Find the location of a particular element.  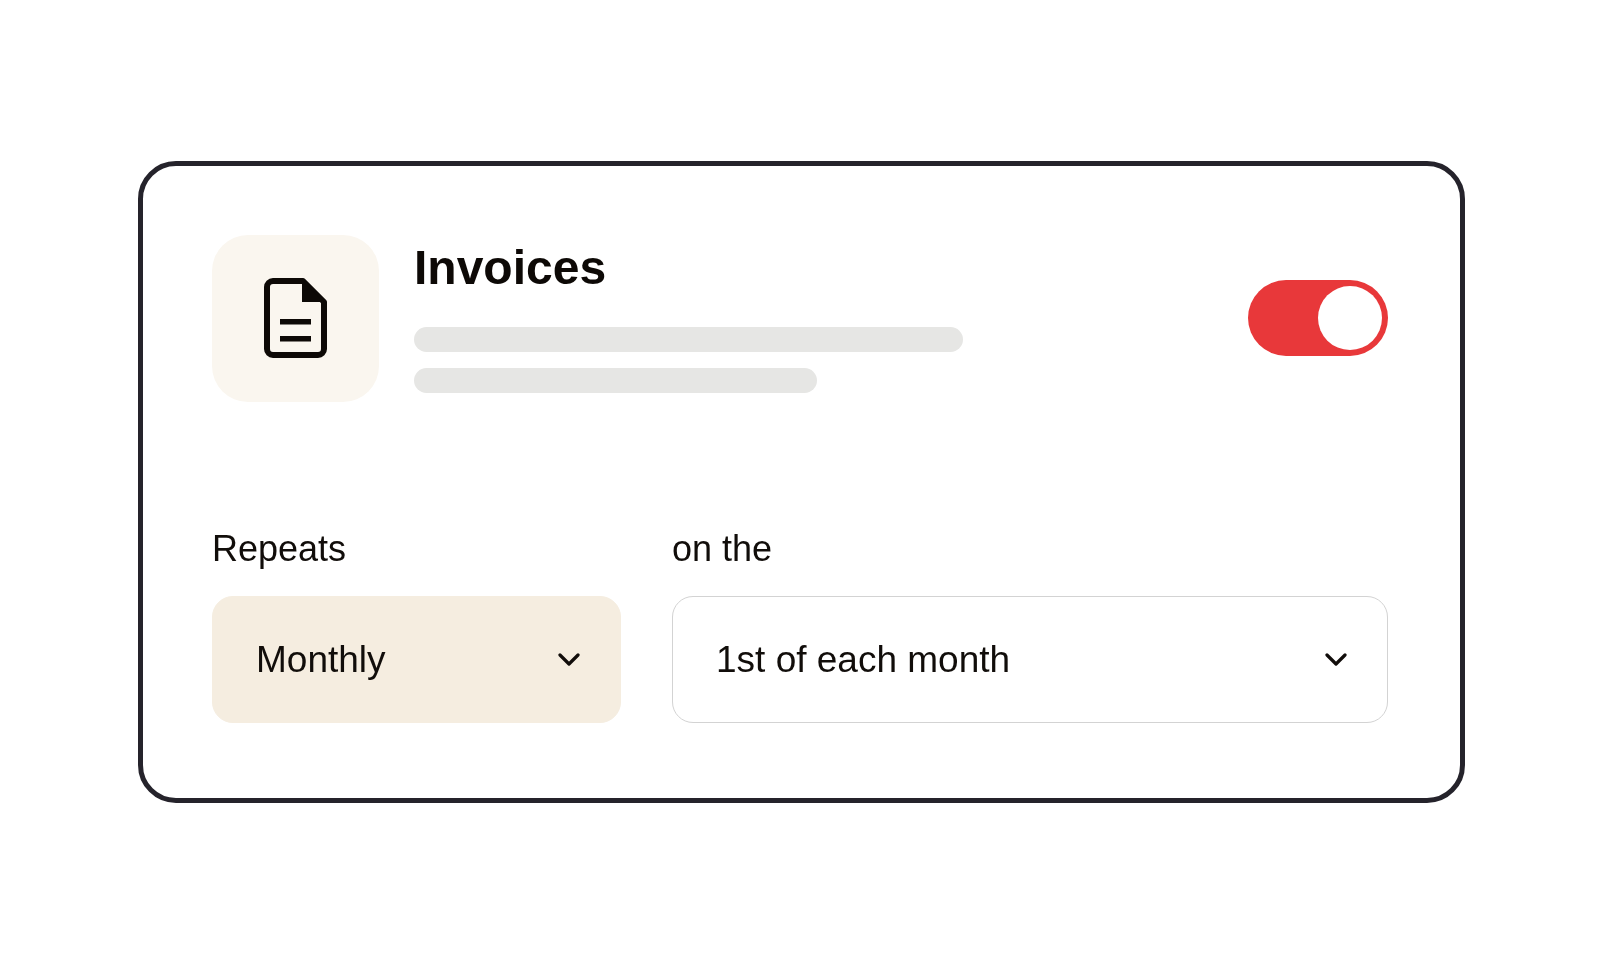

dropdown-select: 1st of each month is located at coordinates (1030, 660).